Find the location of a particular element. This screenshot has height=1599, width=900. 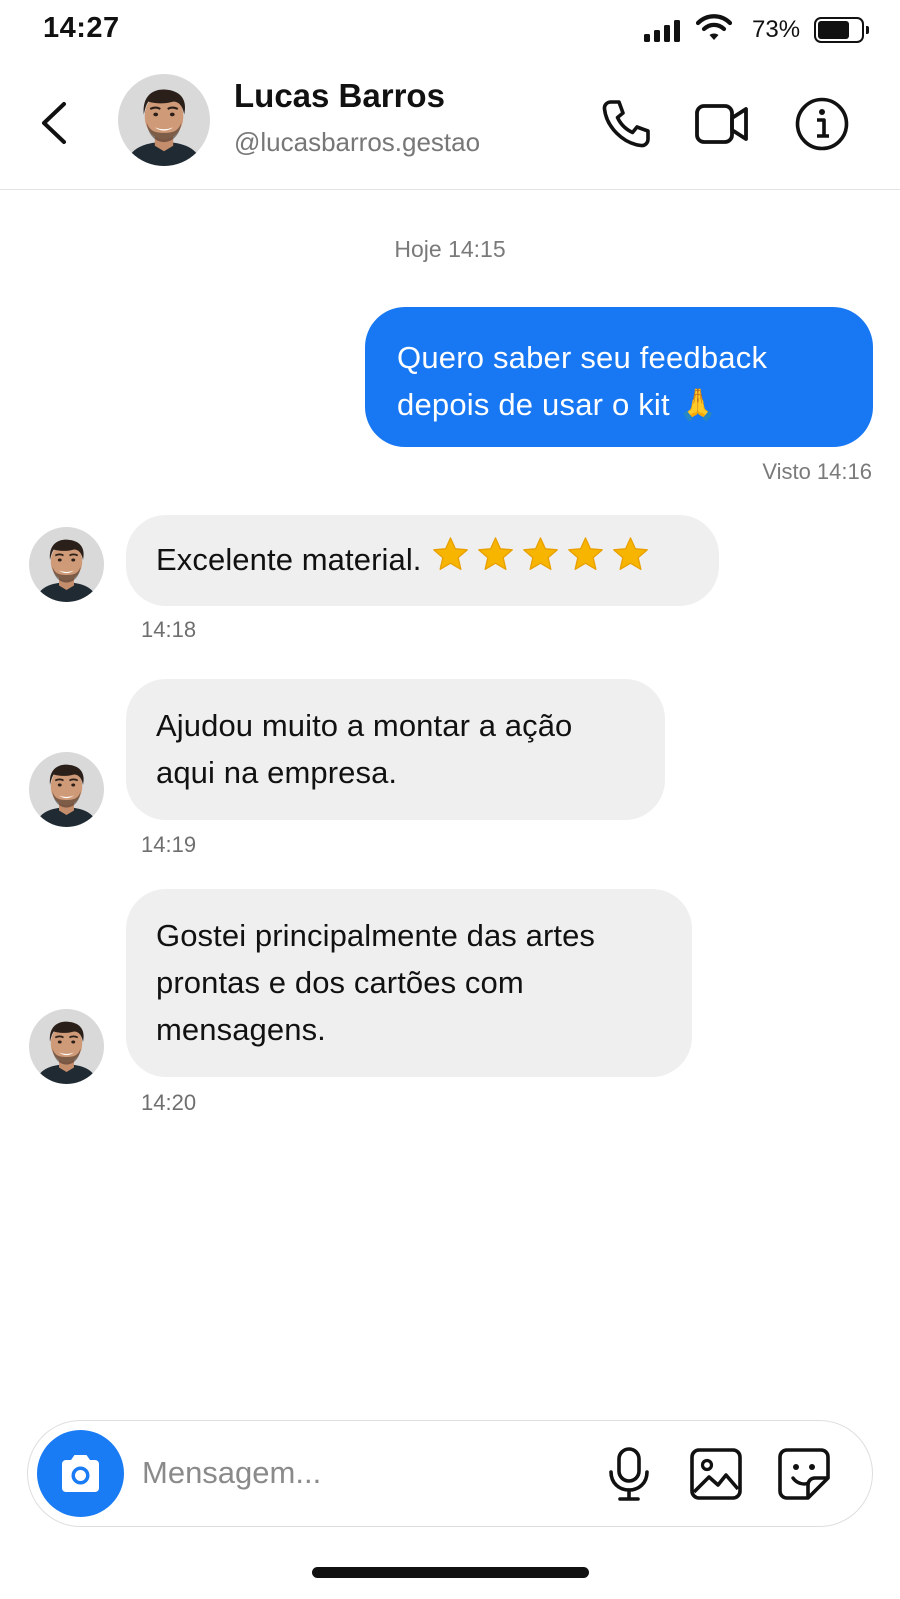

message-text-line: depois de usar o kit 🙏 is located at coordinates (557, 404).